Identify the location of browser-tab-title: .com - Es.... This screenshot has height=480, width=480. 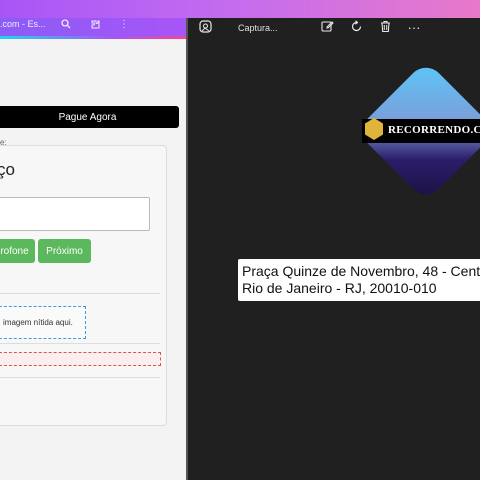
(23, 24).